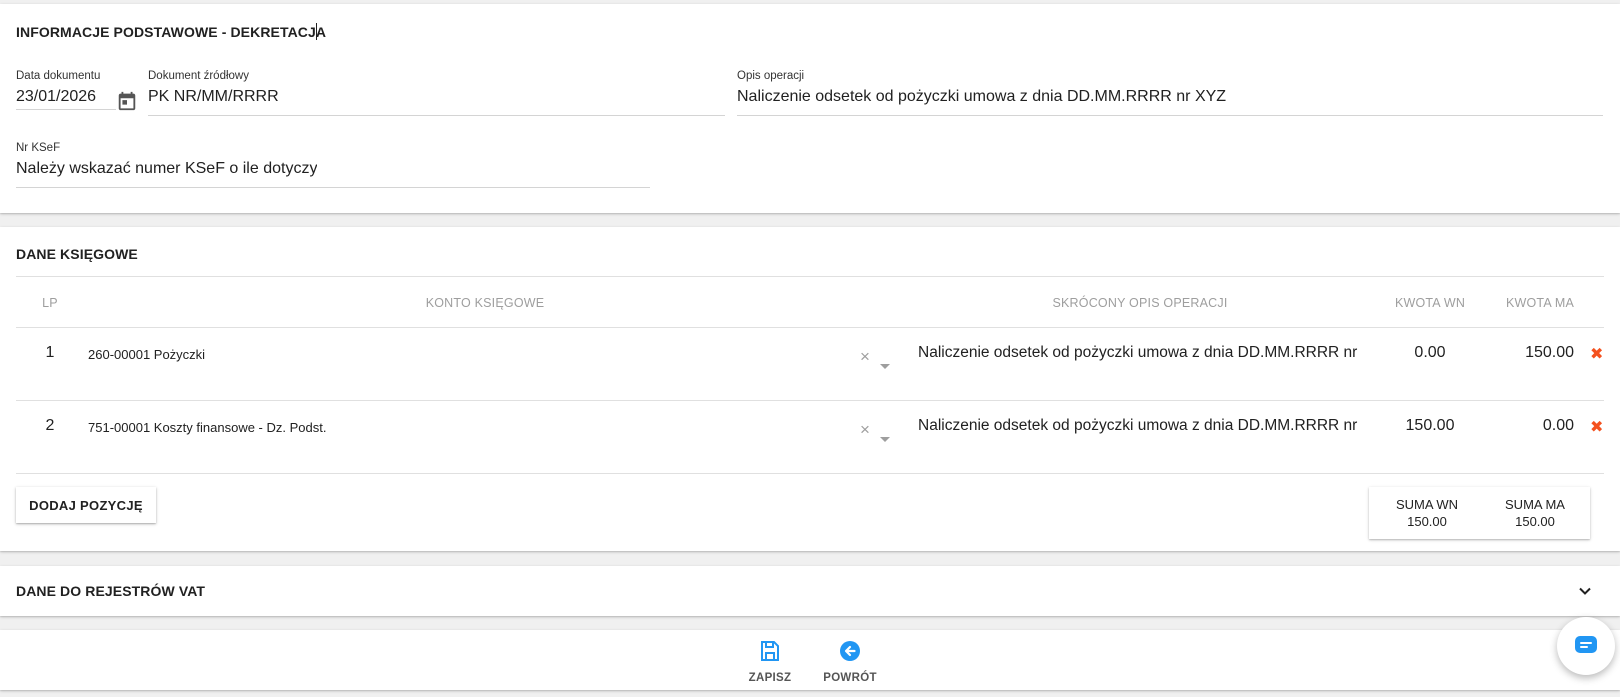 The width and height of the screenshot is (1620, 697). Describe the element at coordinates (50, 425) in the screenshot. I see `row-lp: 2` at that location.